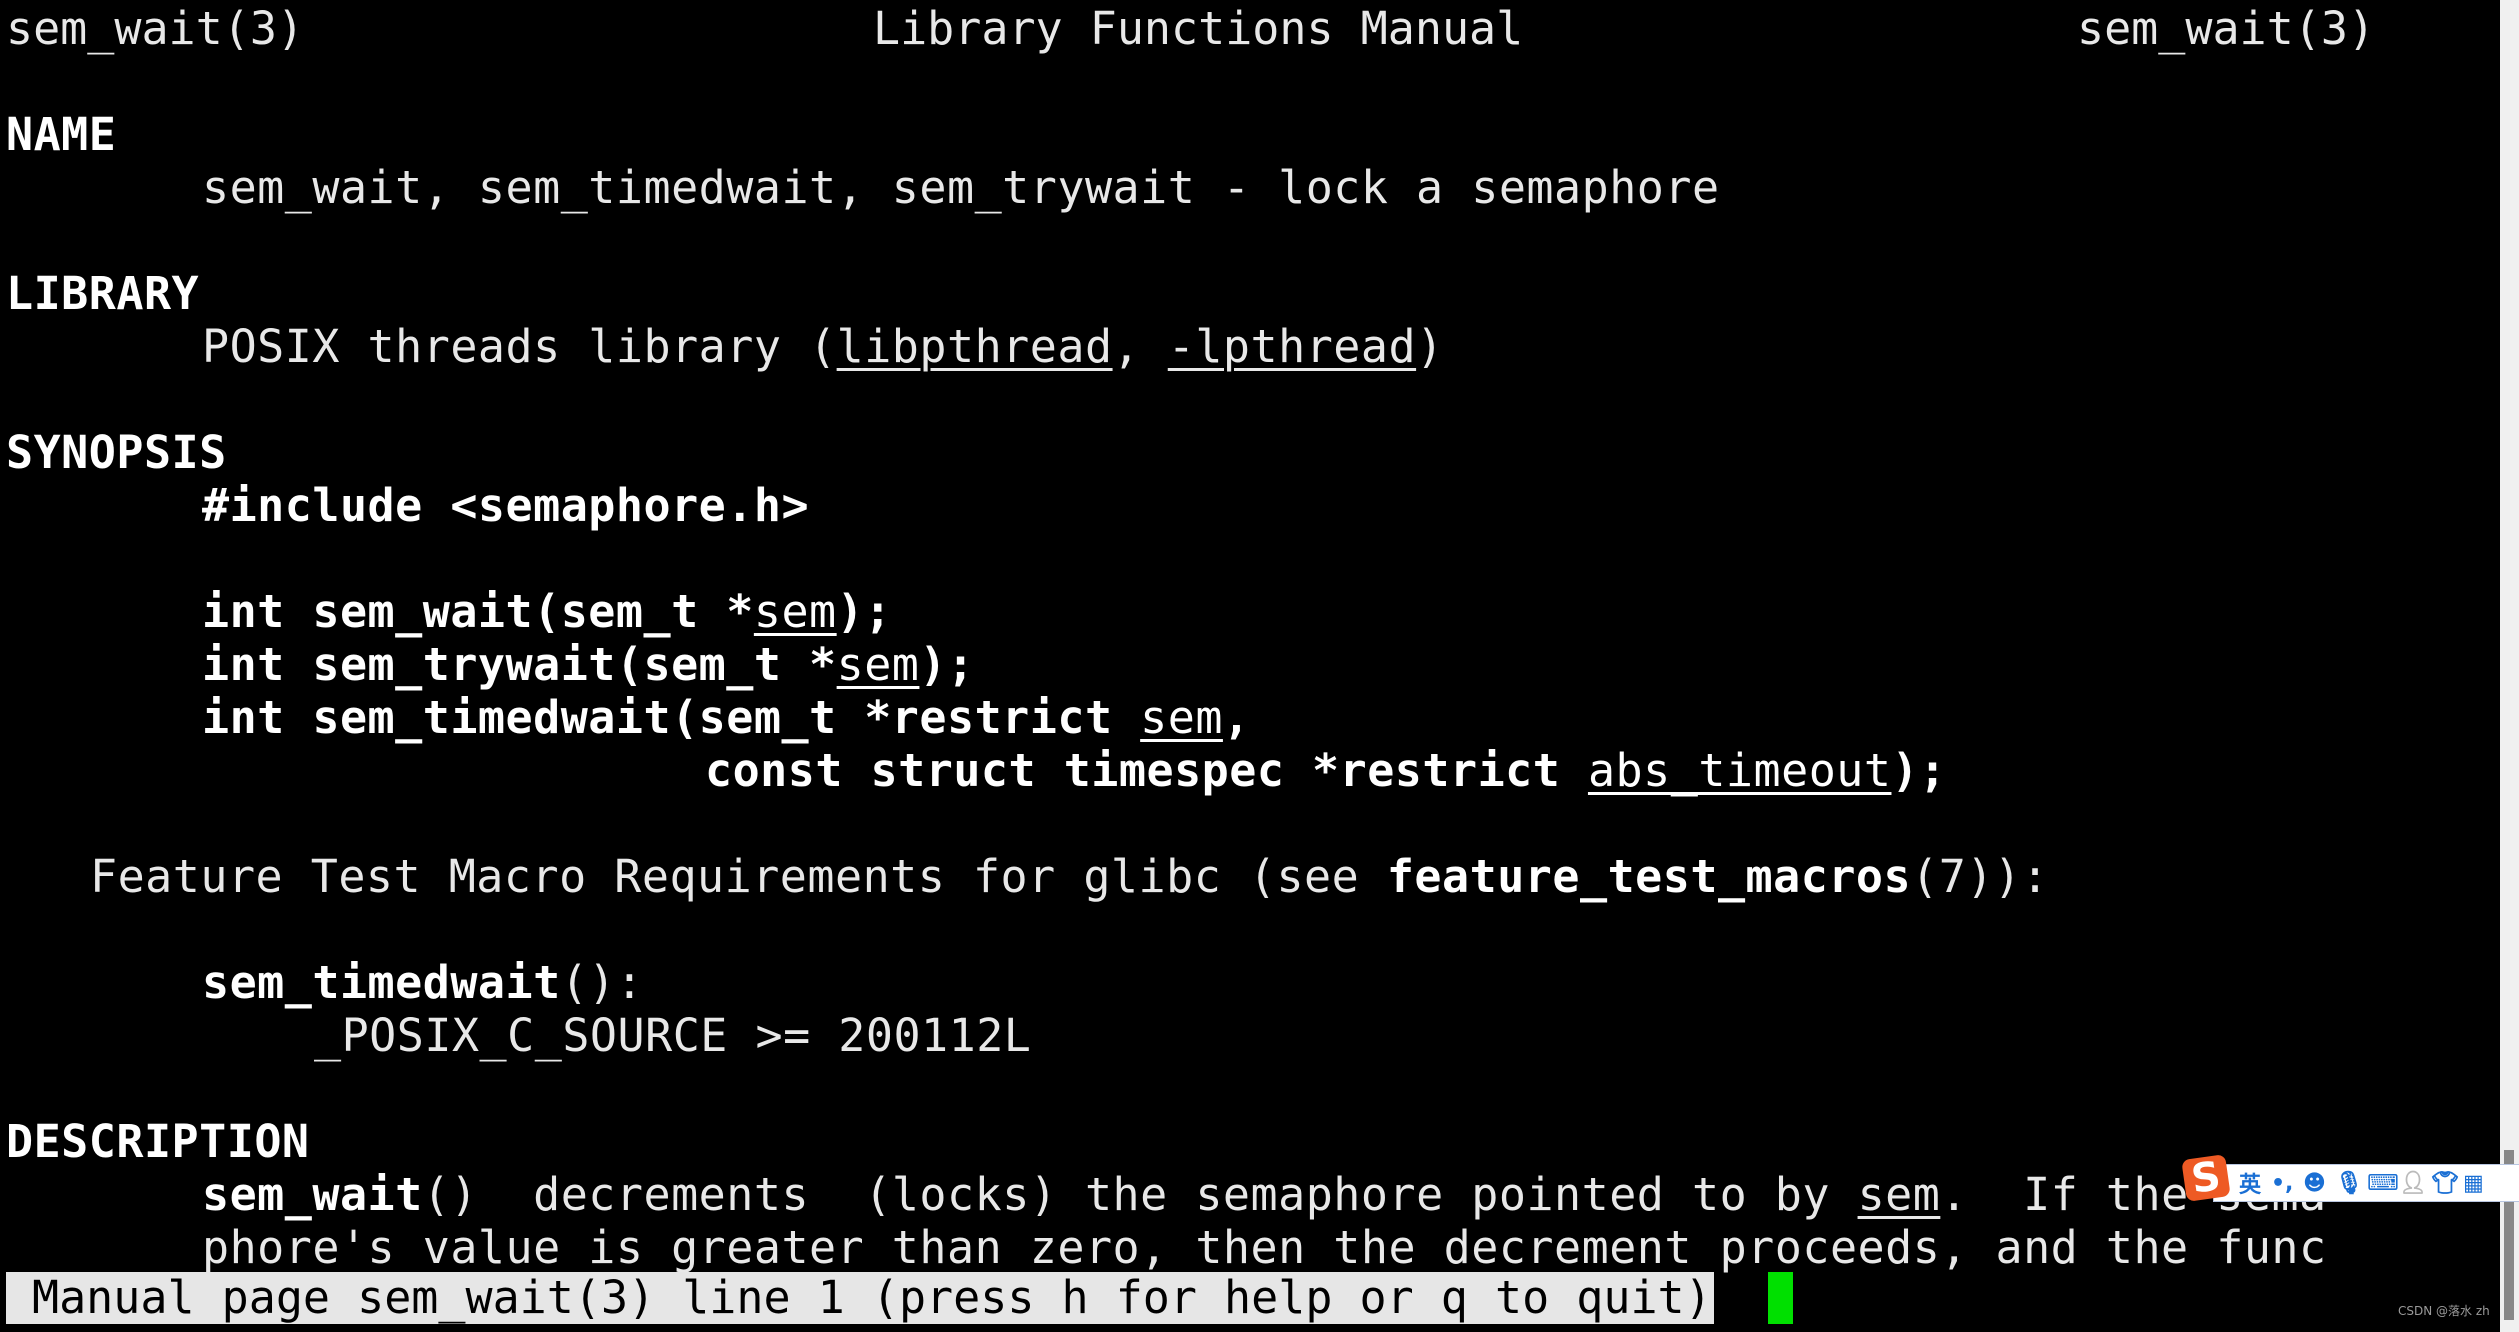 The height and width of the screenshot is (1332, 2519). What do you see at coordinates (103, 293) in the screenshot?
I see `section-library-title: LIBRARY` at bounding box center [103, 293].